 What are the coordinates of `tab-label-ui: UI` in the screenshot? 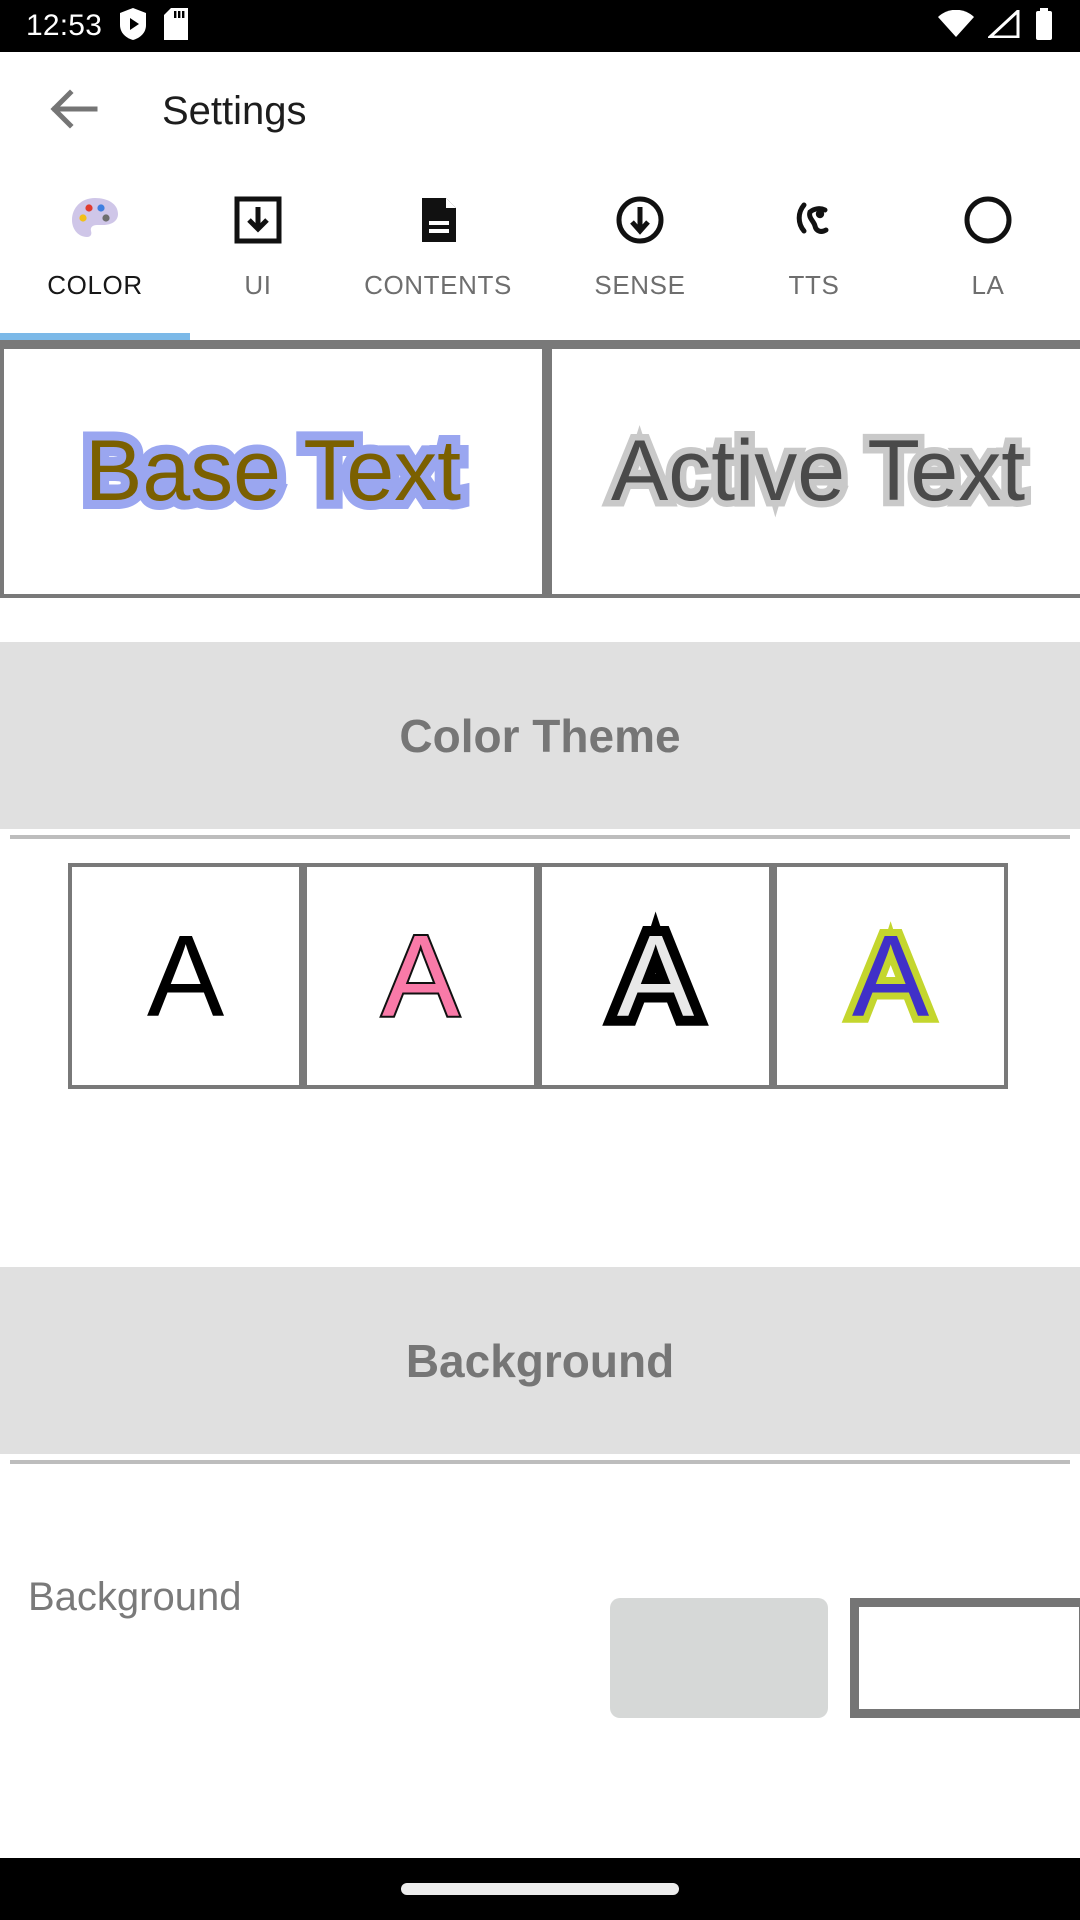 It's located at (258, 285).